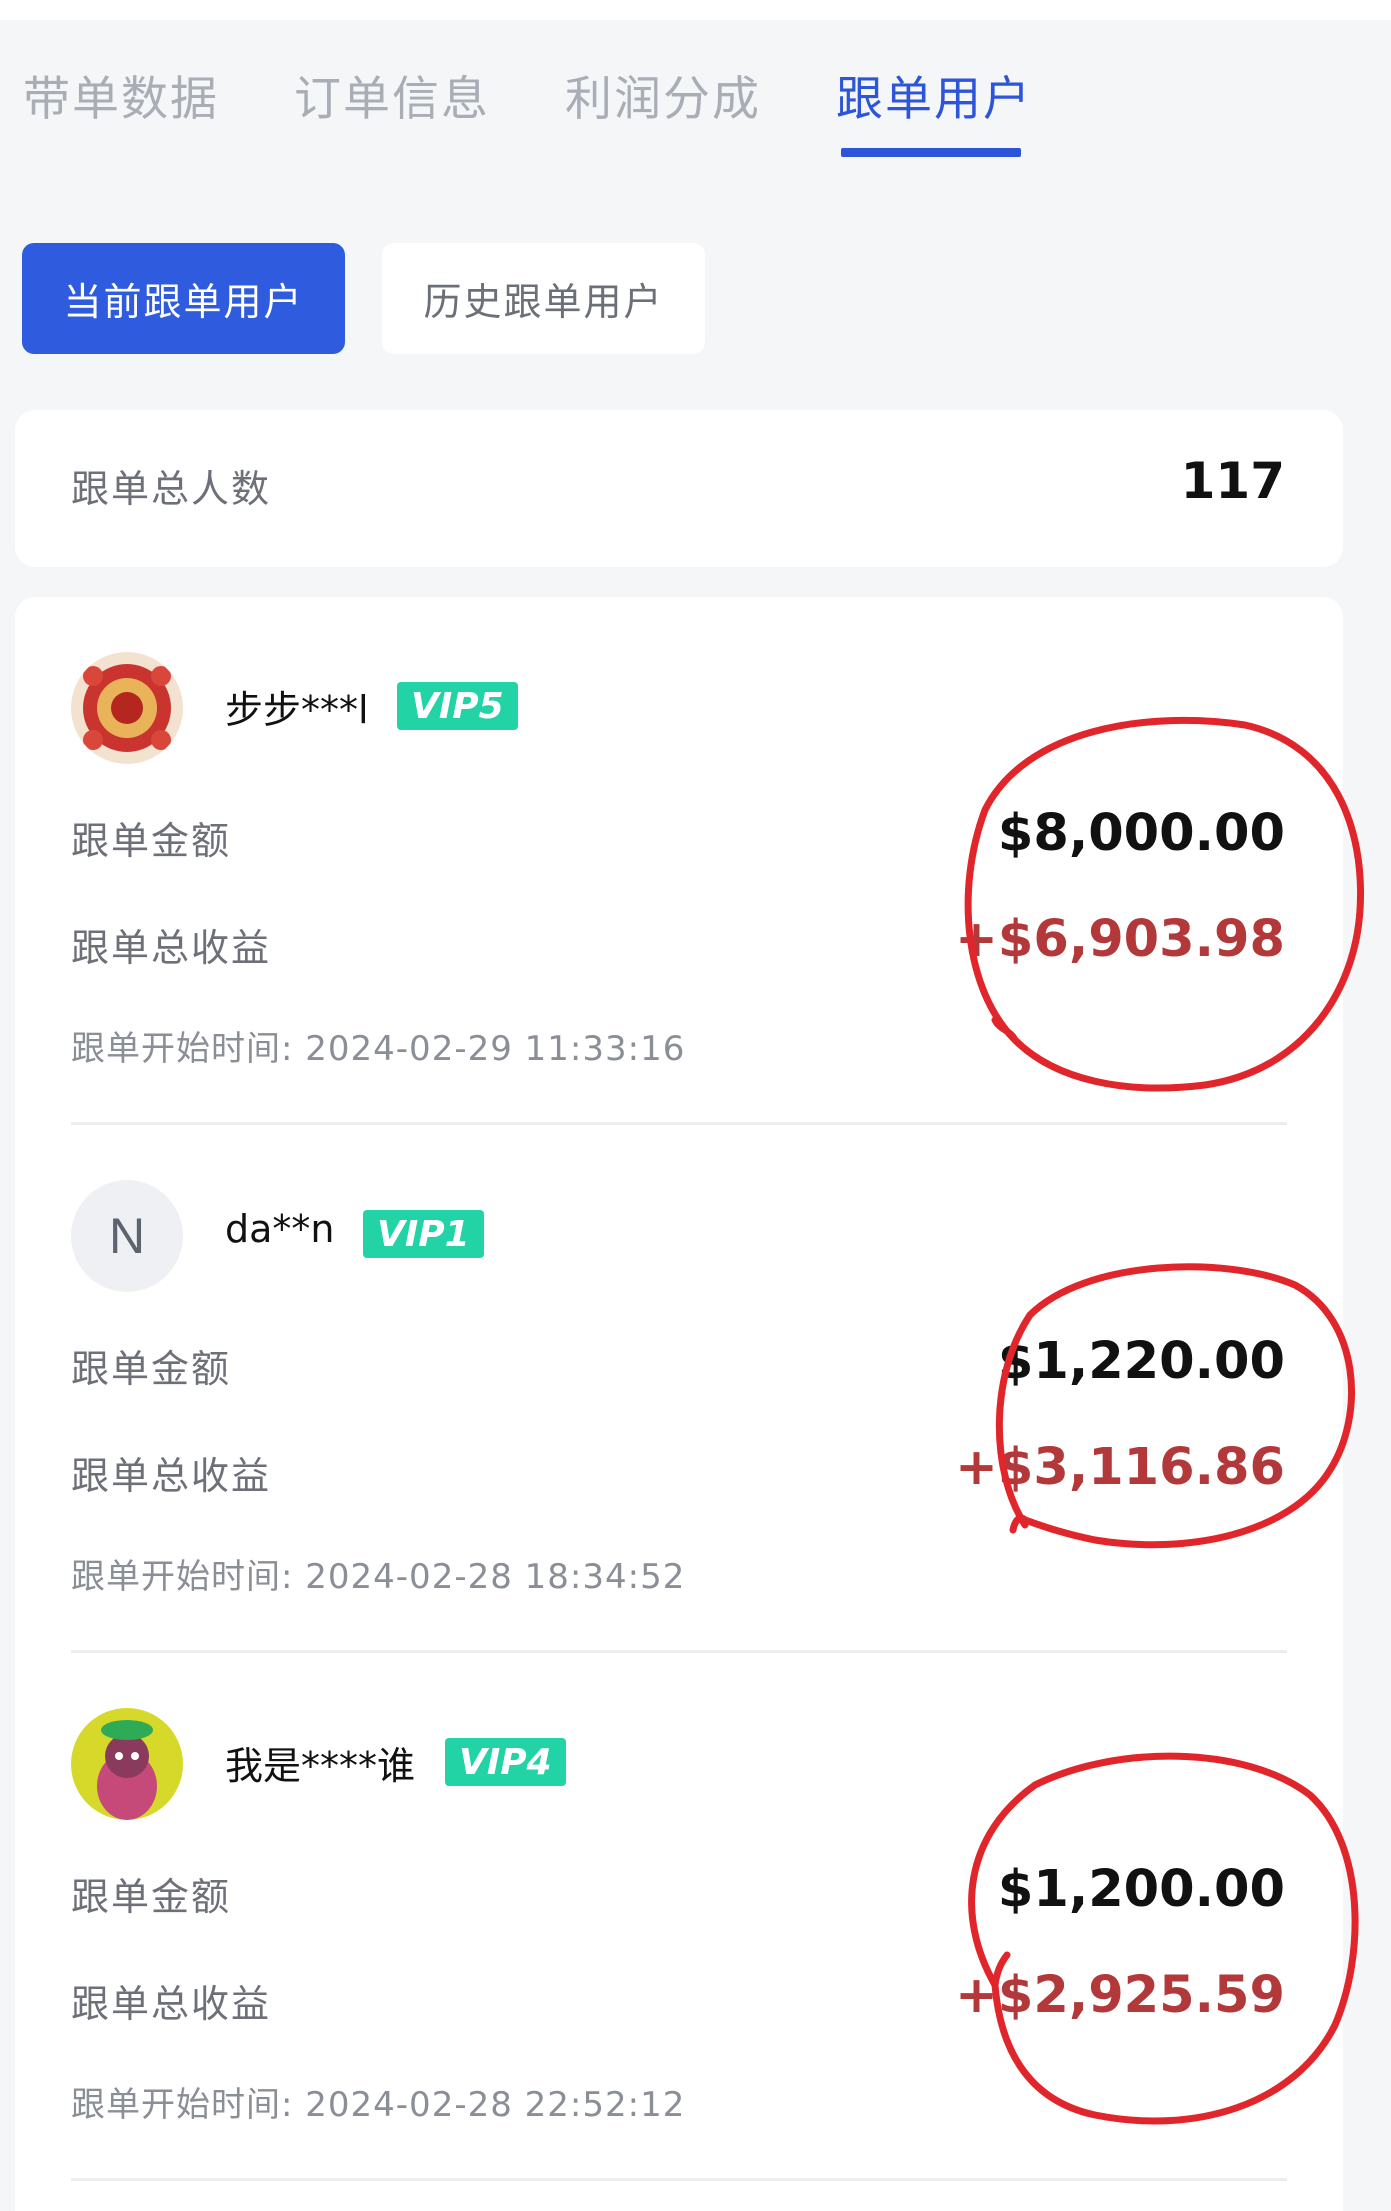 This screenshot has height=2211, width=1391. What do you see at coordinates (663, 100) in the screenshot?
I see `tab-profit-share: 利润分成` at bounding box center [663, 100].